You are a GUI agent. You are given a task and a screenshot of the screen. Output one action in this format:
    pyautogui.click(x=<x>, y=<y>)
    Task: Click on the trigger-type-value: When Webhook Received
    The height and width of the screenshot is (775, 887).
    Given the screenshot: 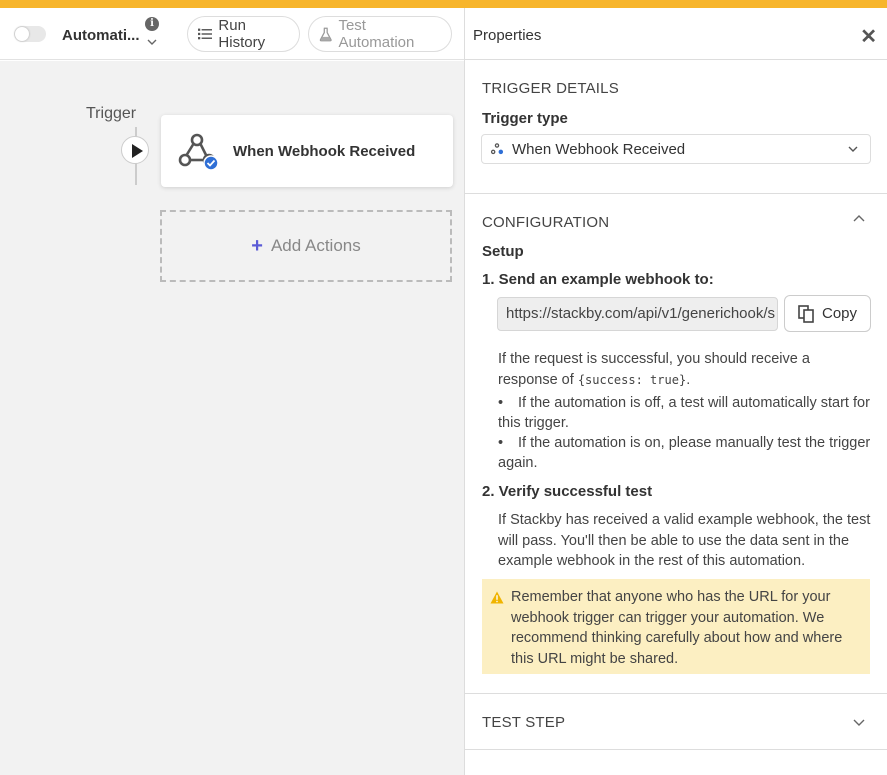 What is the action you would take?
    pyautogui.click(x=599, y=149)
    